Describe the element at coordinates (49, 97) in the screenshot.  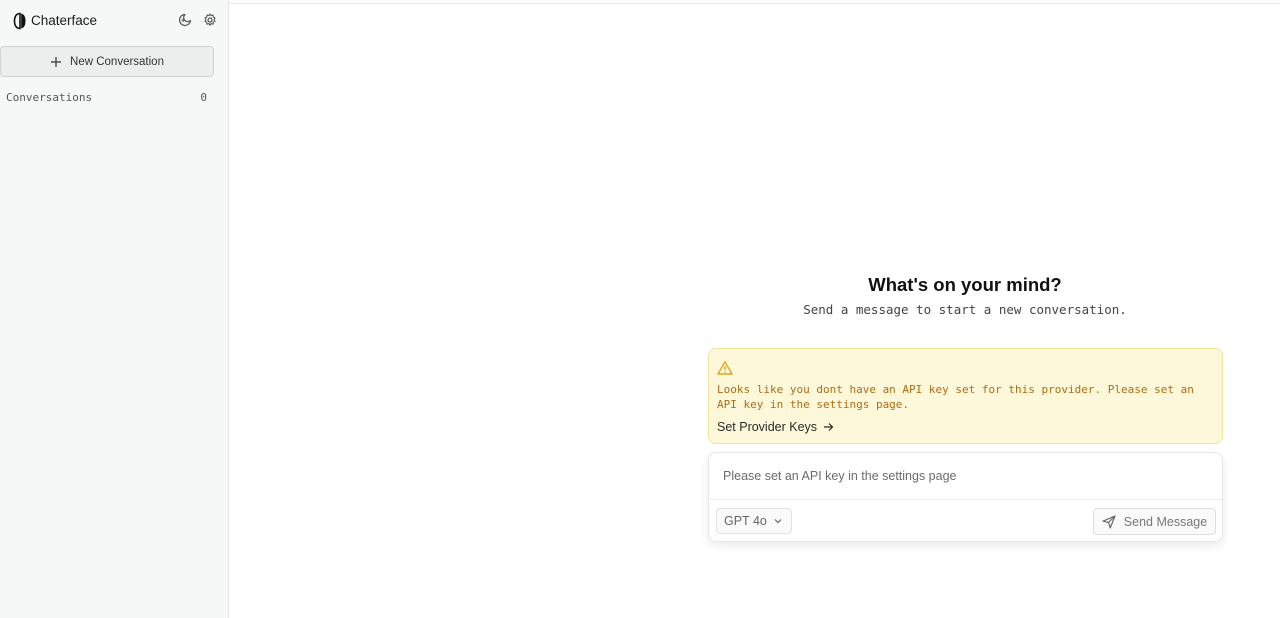
I see `conversations-label: Conversations` at that location.